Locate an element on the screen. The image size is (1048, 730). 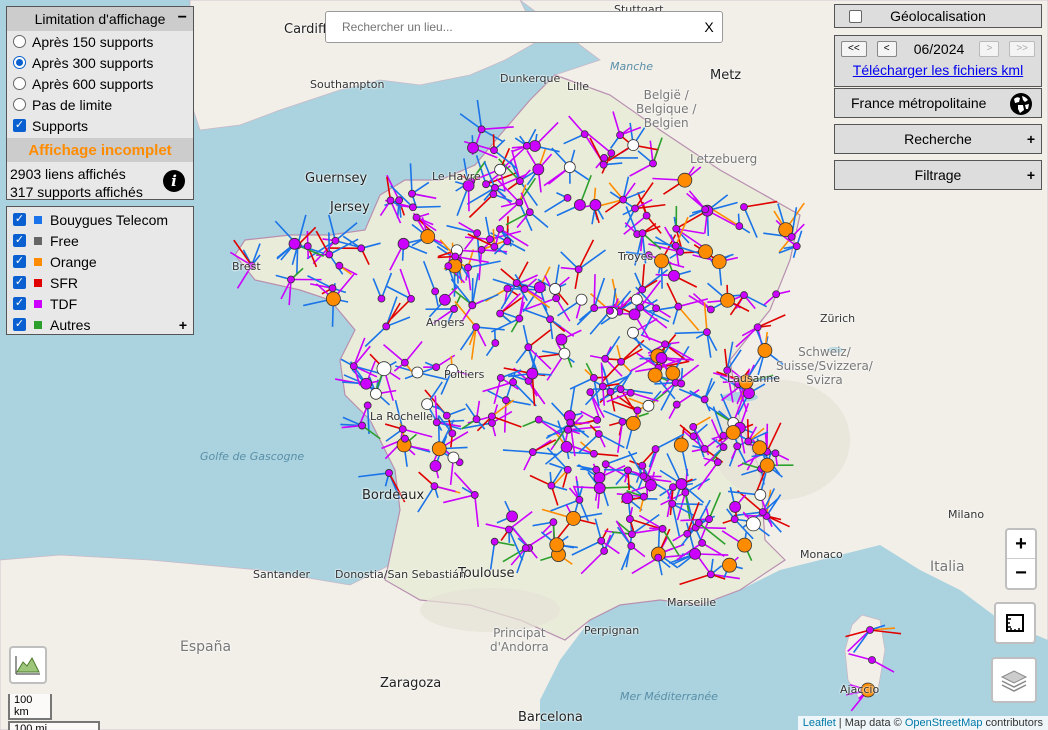
region-selector: France métropolitaine is located at coordinates (938, 103).